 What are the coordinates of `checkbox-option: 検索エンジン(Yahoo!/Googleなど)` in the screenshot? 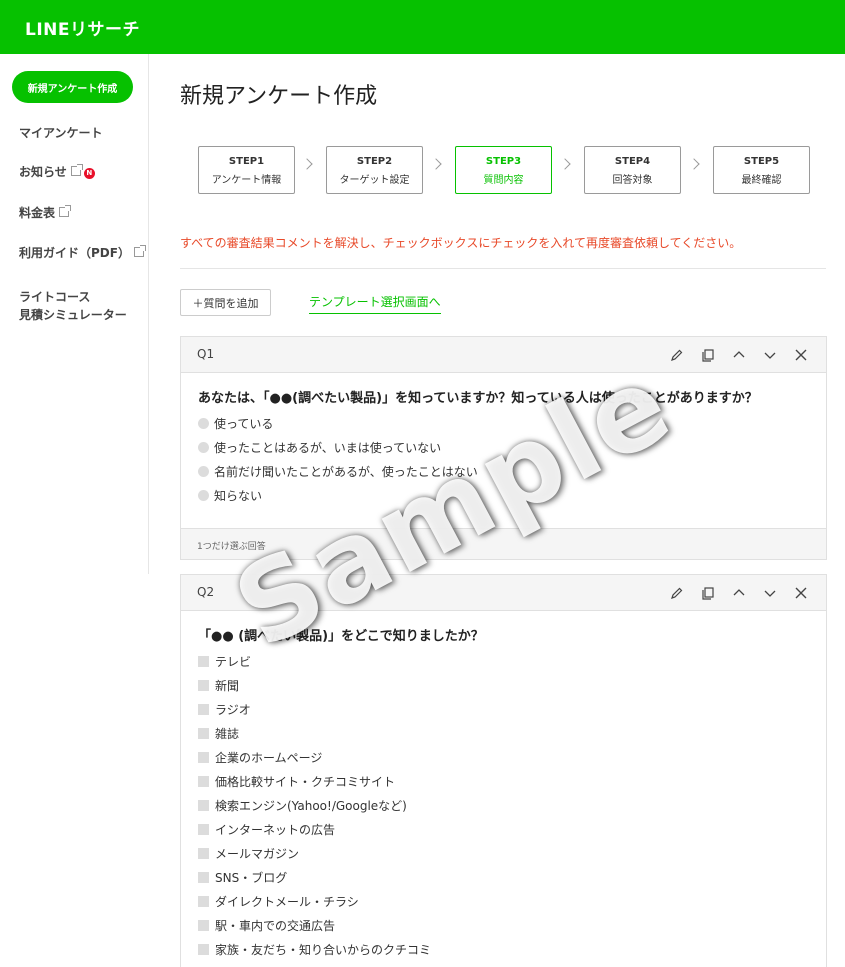 It's located at (302, 806).